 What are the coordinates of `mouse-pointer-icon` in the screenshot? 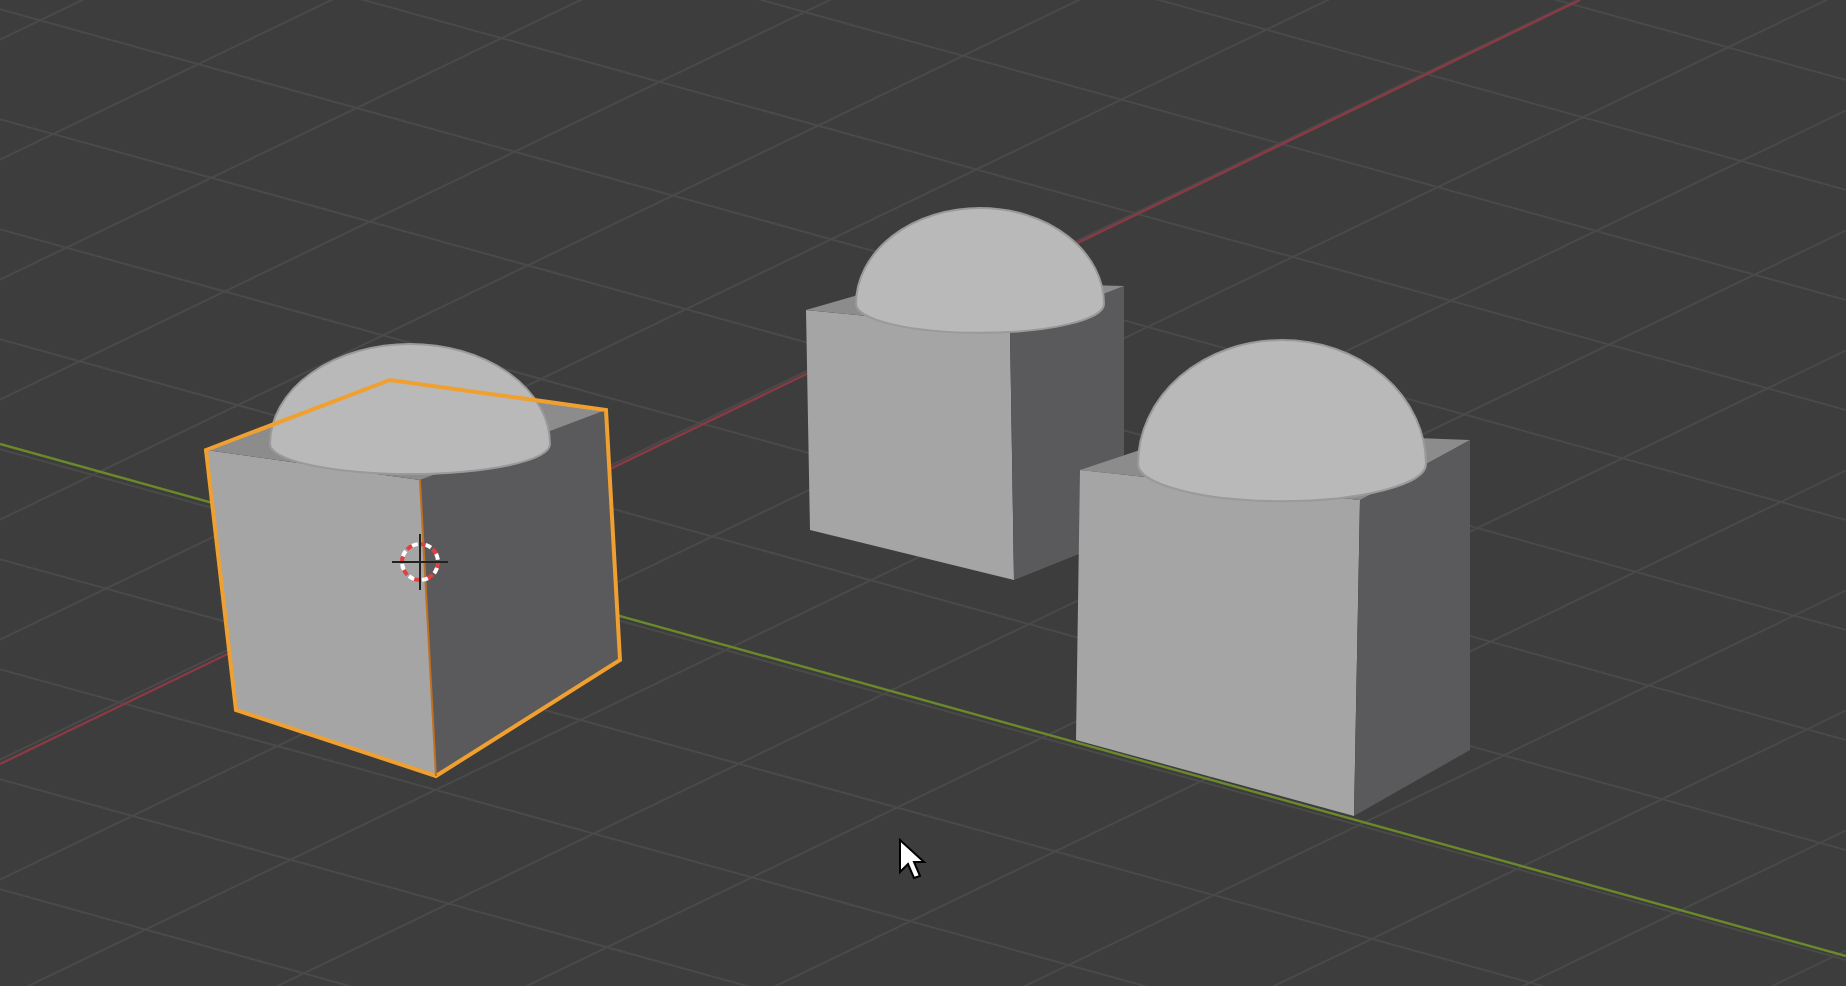 It's located at (913, 858).